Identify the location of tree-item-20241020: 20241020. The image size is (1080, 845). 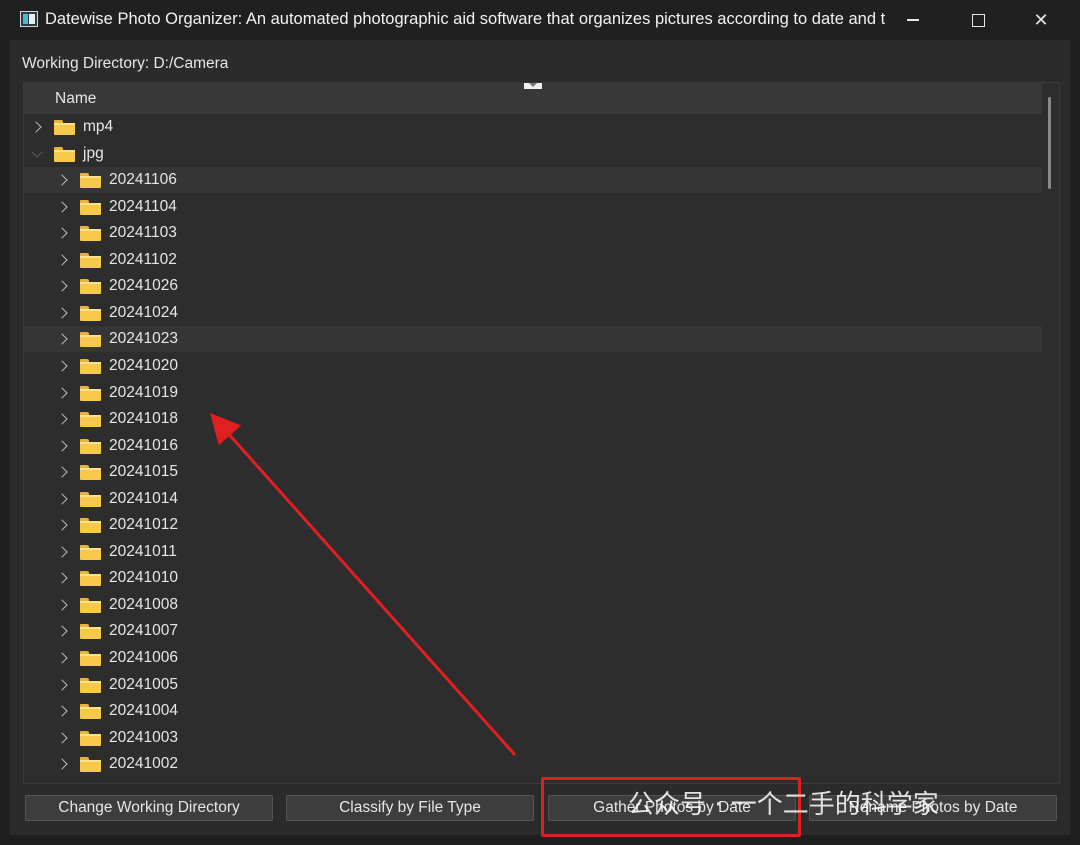
(533, 366).